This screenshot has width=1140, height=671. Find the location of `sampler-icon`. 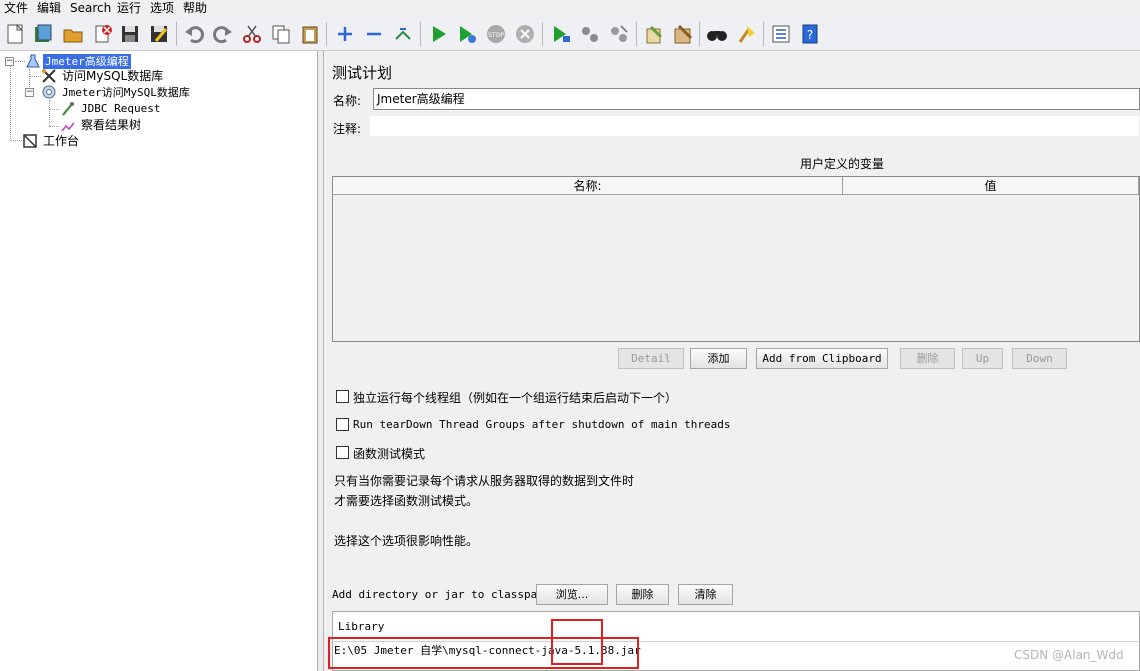

sampler-icon is located at coordinates (68, 109).